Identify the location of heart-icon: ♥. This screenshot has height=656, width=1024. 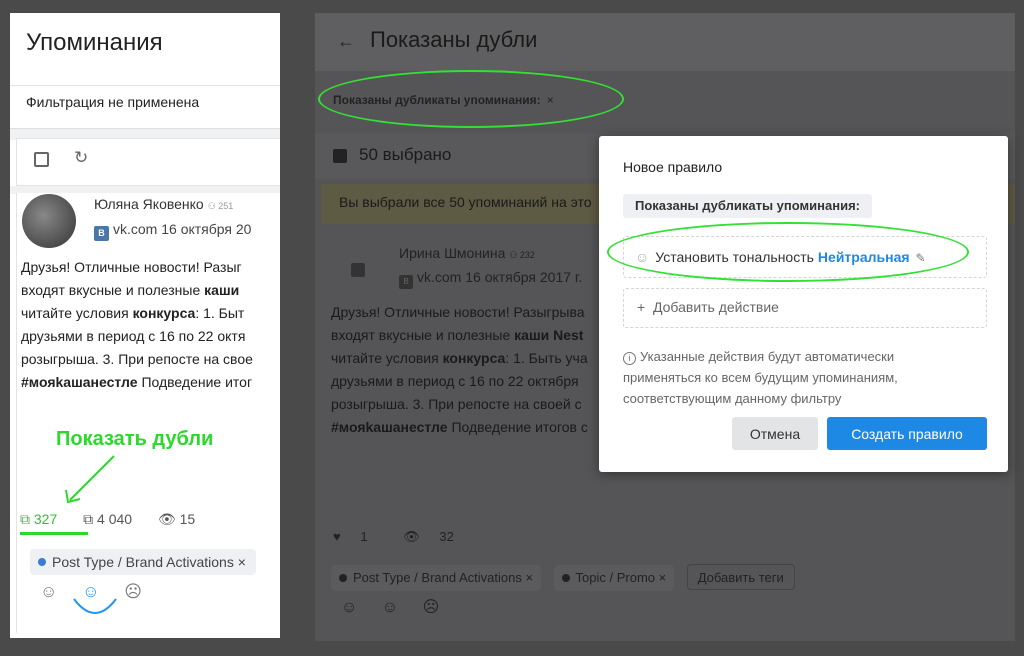
(337, 536).